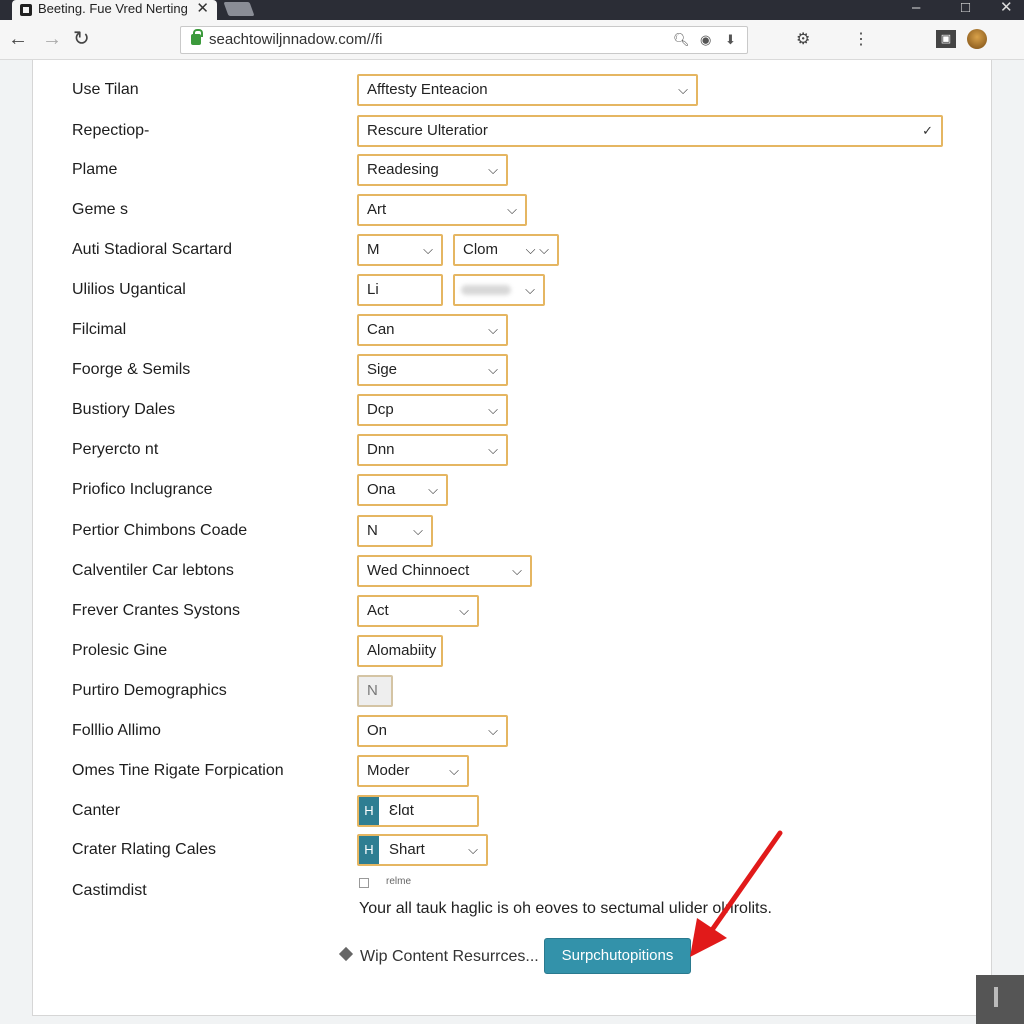 Image resolution: width=1024 pixels, height=1024 pixels. What do you see at coordinates (1000, 999) in the screenshot?
I see `scrollbar-thumb` at bounding box center [1000, 999].